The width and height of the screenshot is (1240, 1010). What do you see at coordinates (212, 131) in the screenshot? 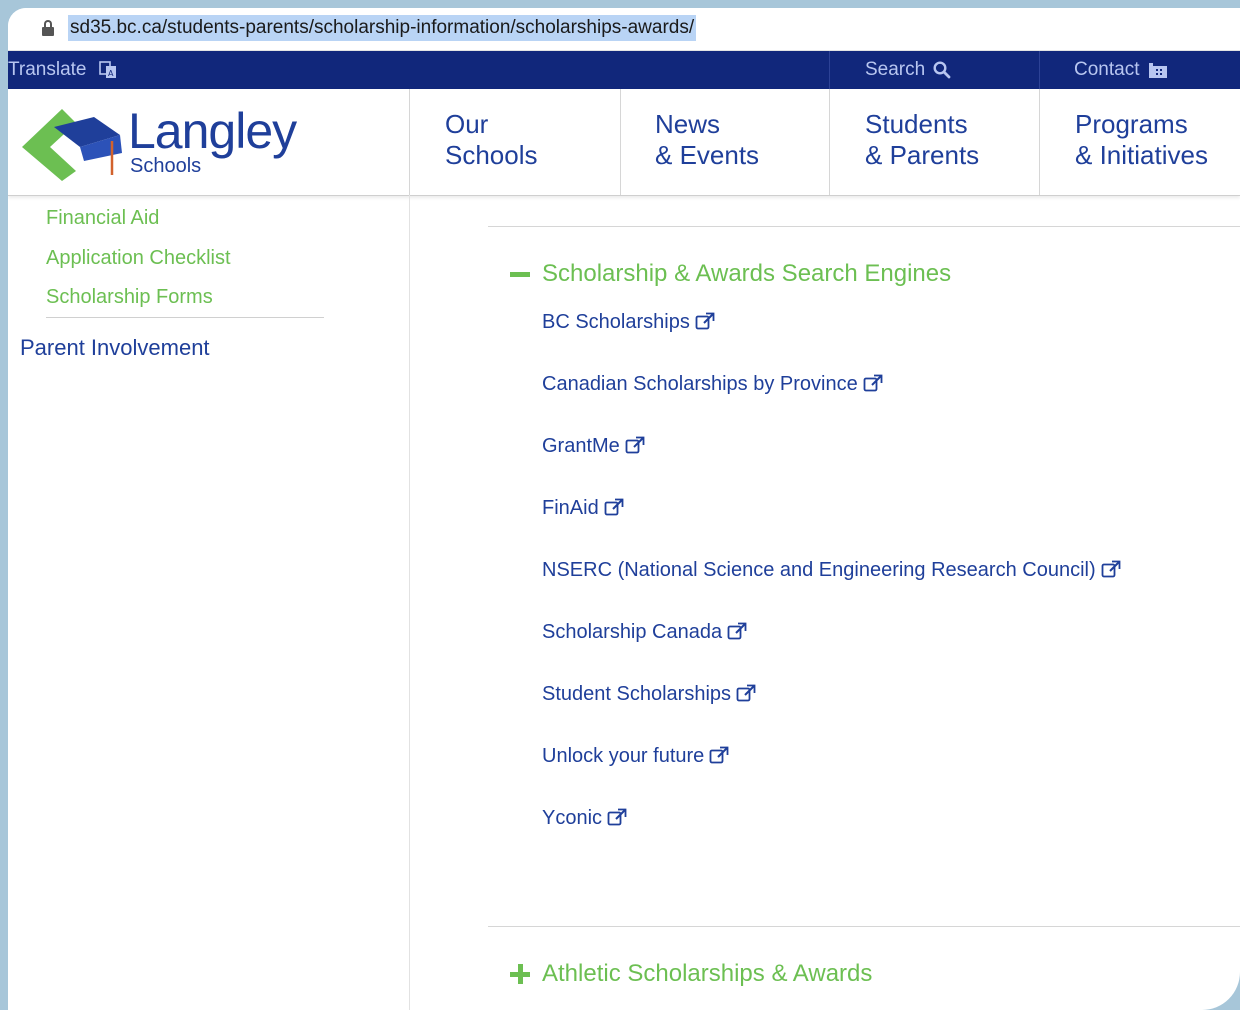
I see `logo-name: Langley` at bounding box center [212, 131].